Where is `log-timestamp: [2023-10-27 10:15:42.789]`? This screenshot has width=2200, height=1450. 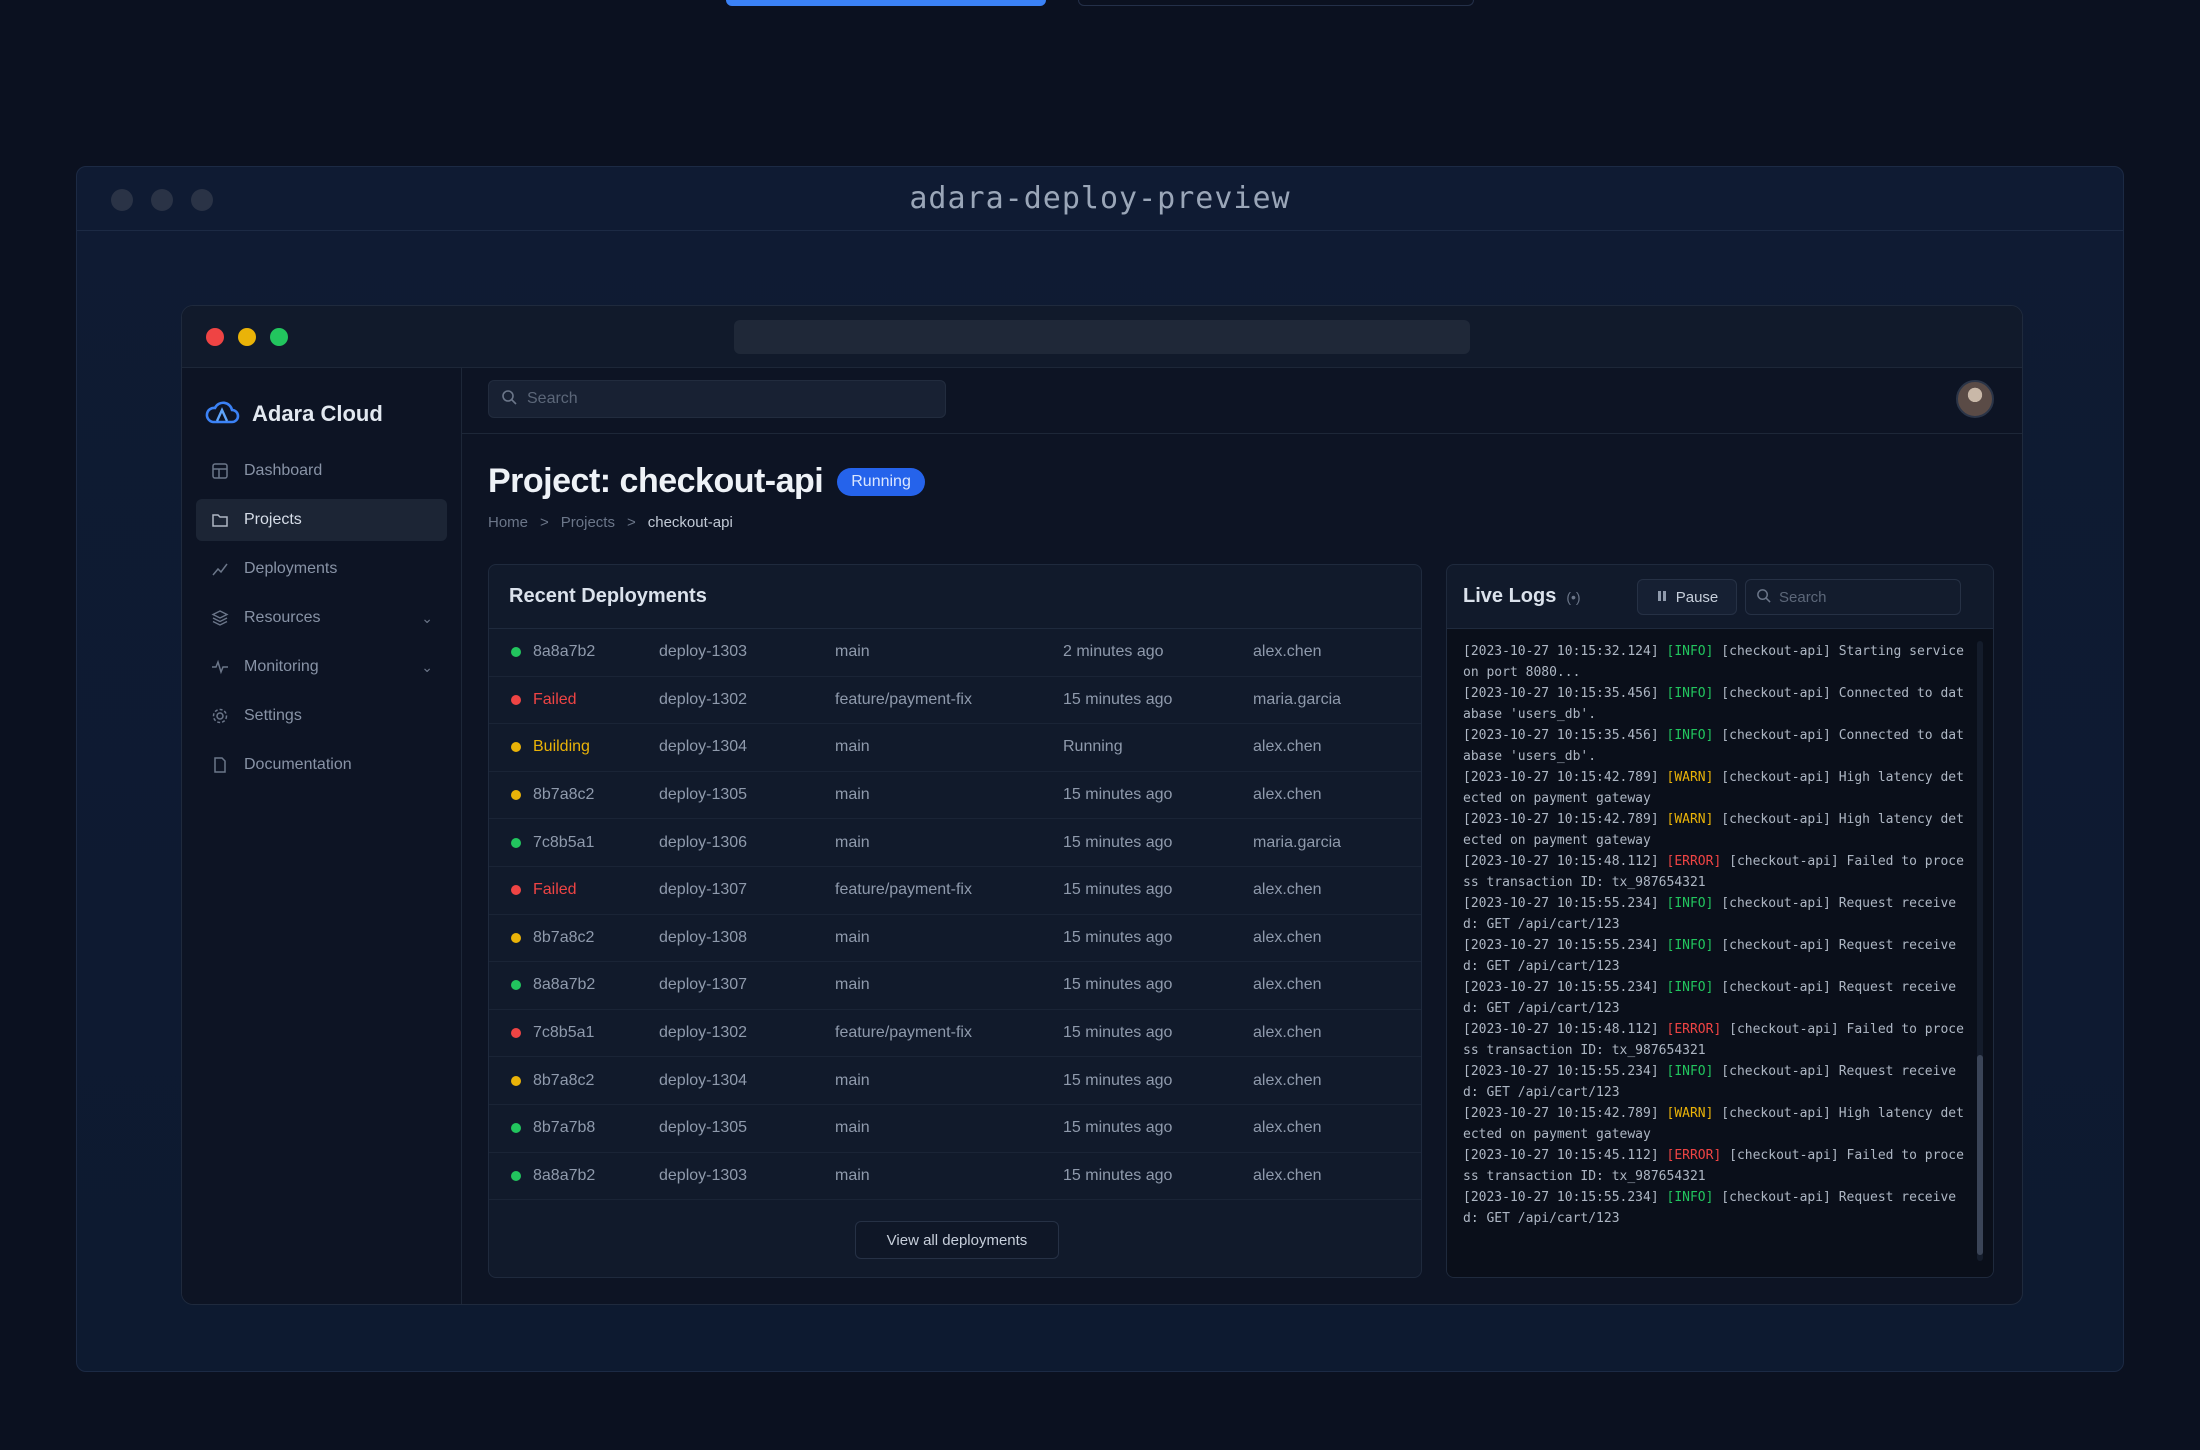
log-timestamp: [2023-10-27 10:15:42.789] is located at coordinates (1561, 777).